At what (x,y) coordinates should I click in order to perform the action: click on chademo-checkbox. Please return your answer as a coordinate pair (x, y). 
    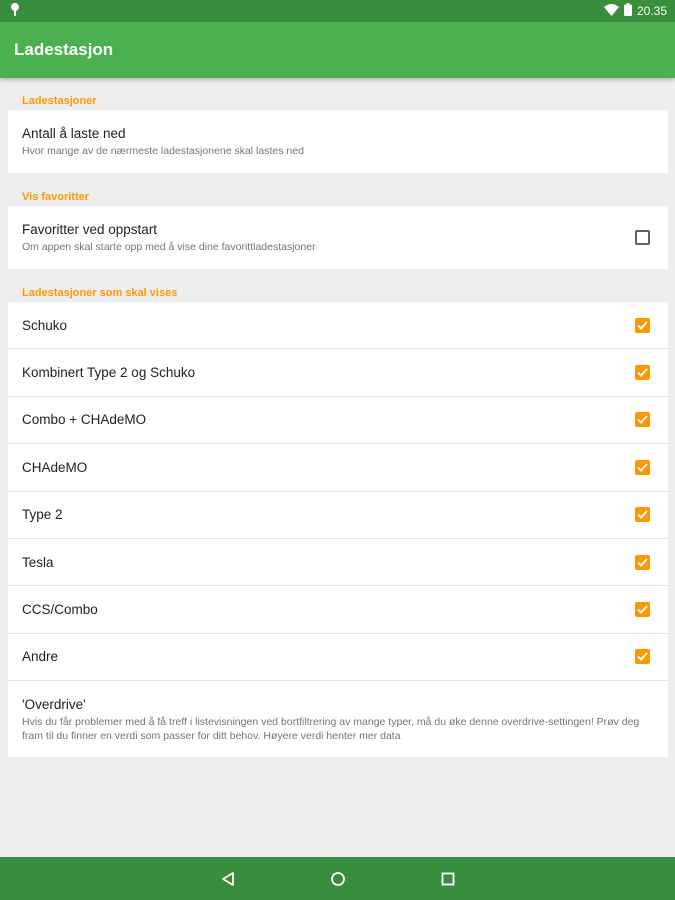
    Looking at the image, I should click on (642, 467).